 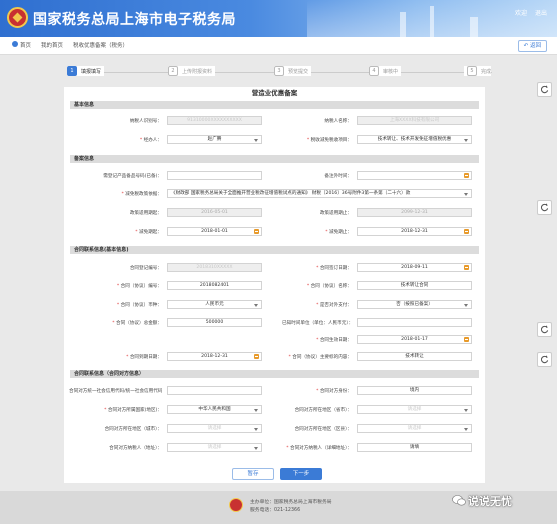 What do you see at coordinates (334, 305) in the screenshot?
I see `foreign-pay-label: * 是否对外支付：` at bounding box center [334, 305].